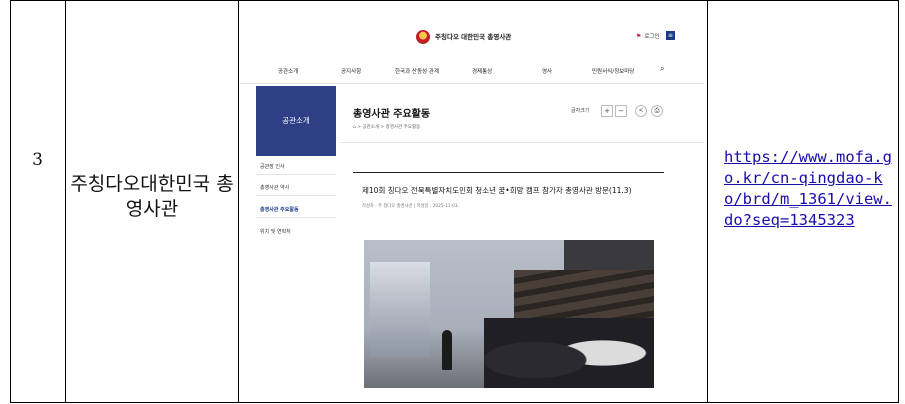  Describe the element at coordinates (569, 353) in the screenshot. I see `photo-audience` at that location.